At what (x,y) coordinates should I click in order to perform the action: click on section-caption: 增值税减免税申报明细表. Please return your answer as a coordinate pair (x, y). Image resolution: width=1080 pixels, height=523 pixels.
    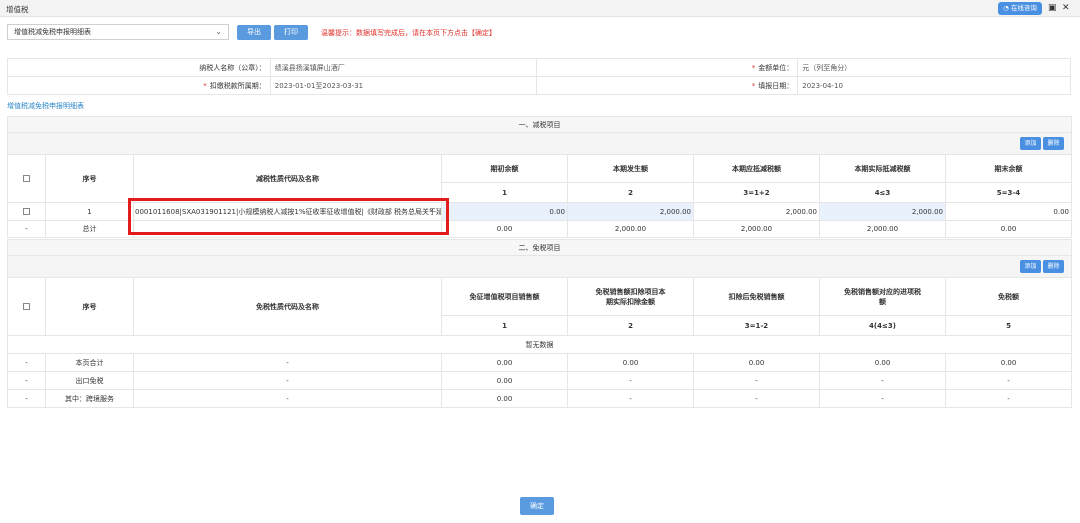
    Looking at the image, I should click on (45, 106).